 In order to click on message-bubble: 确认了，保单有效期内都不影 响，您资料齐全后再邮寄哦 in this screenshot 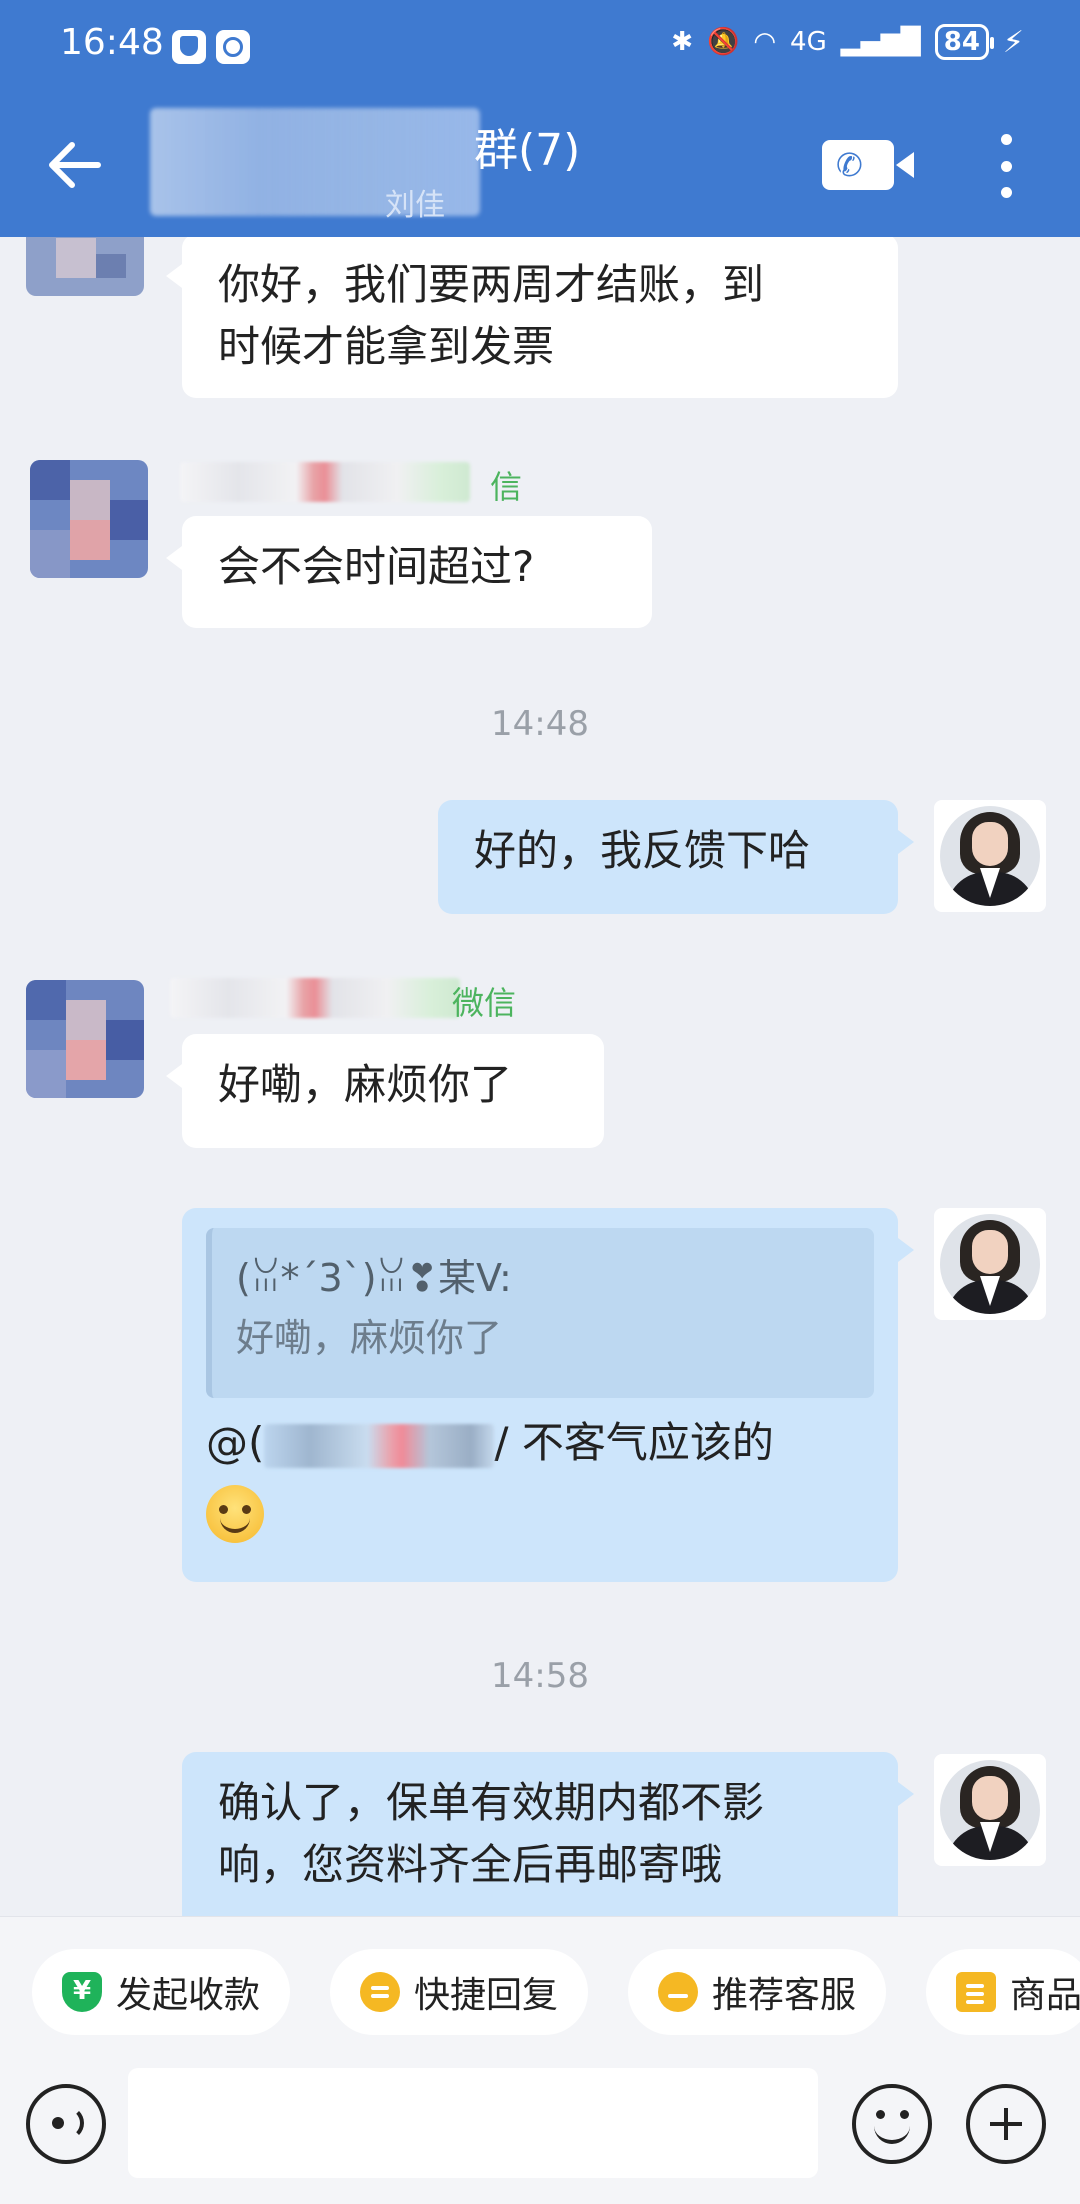, I will do `click(548, 1847)`.